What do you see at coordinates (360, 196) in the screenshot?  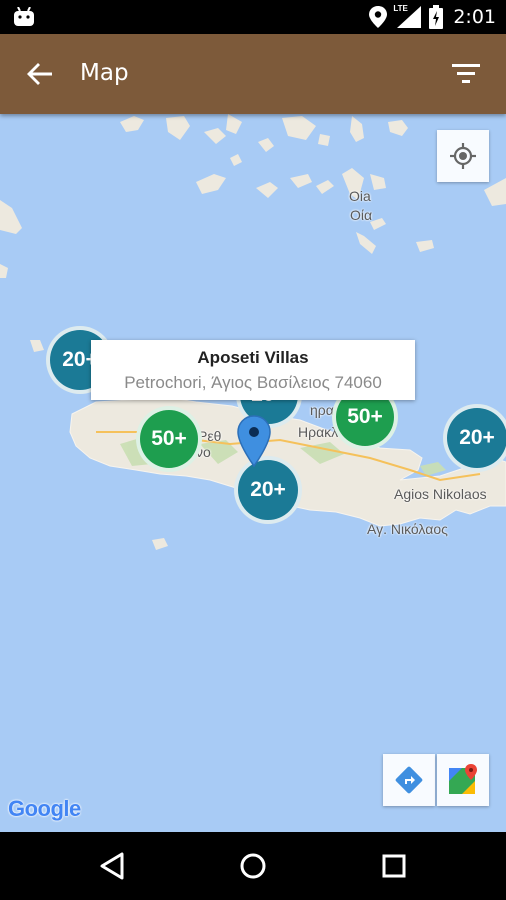 I see `place-label-oia: Oia` at bounding box center [360, 196].